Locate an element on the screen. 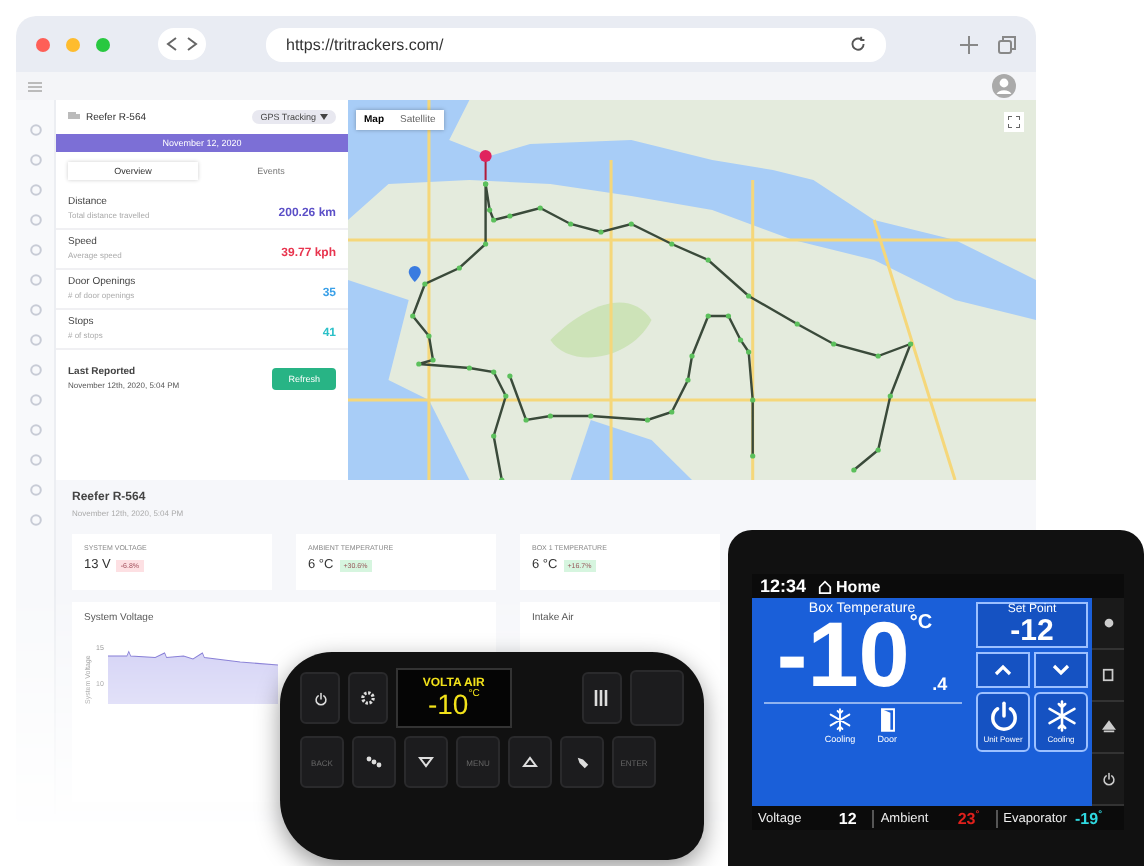 The height and width of the screenshot is (866, 1146). set-point-value: -12 is located at coordinates (1032, 631).